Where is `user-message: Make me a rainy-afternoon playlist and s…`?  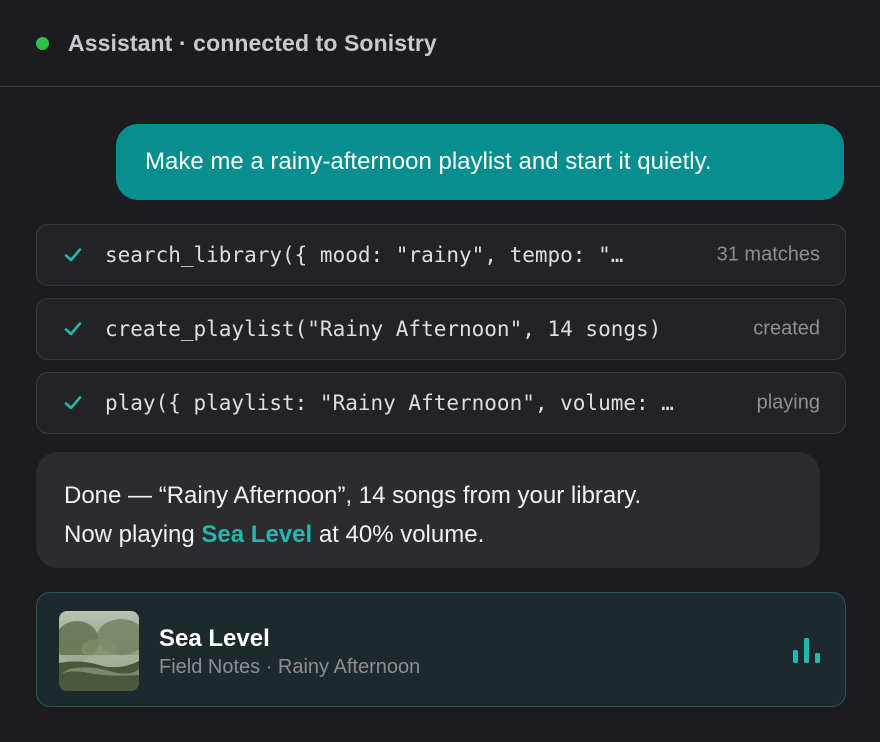 user-message: Make me a rainy-afternoon playlist and s… is located at coordinates (480, 162).